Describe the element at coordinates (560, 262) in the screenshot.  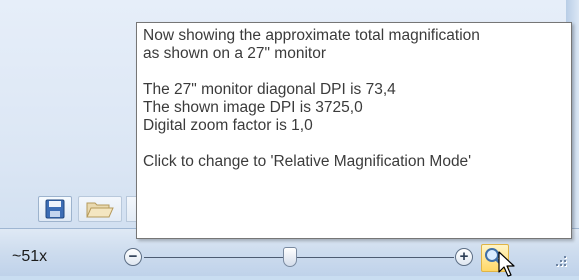
I see `resize-grip-icon` at that location.